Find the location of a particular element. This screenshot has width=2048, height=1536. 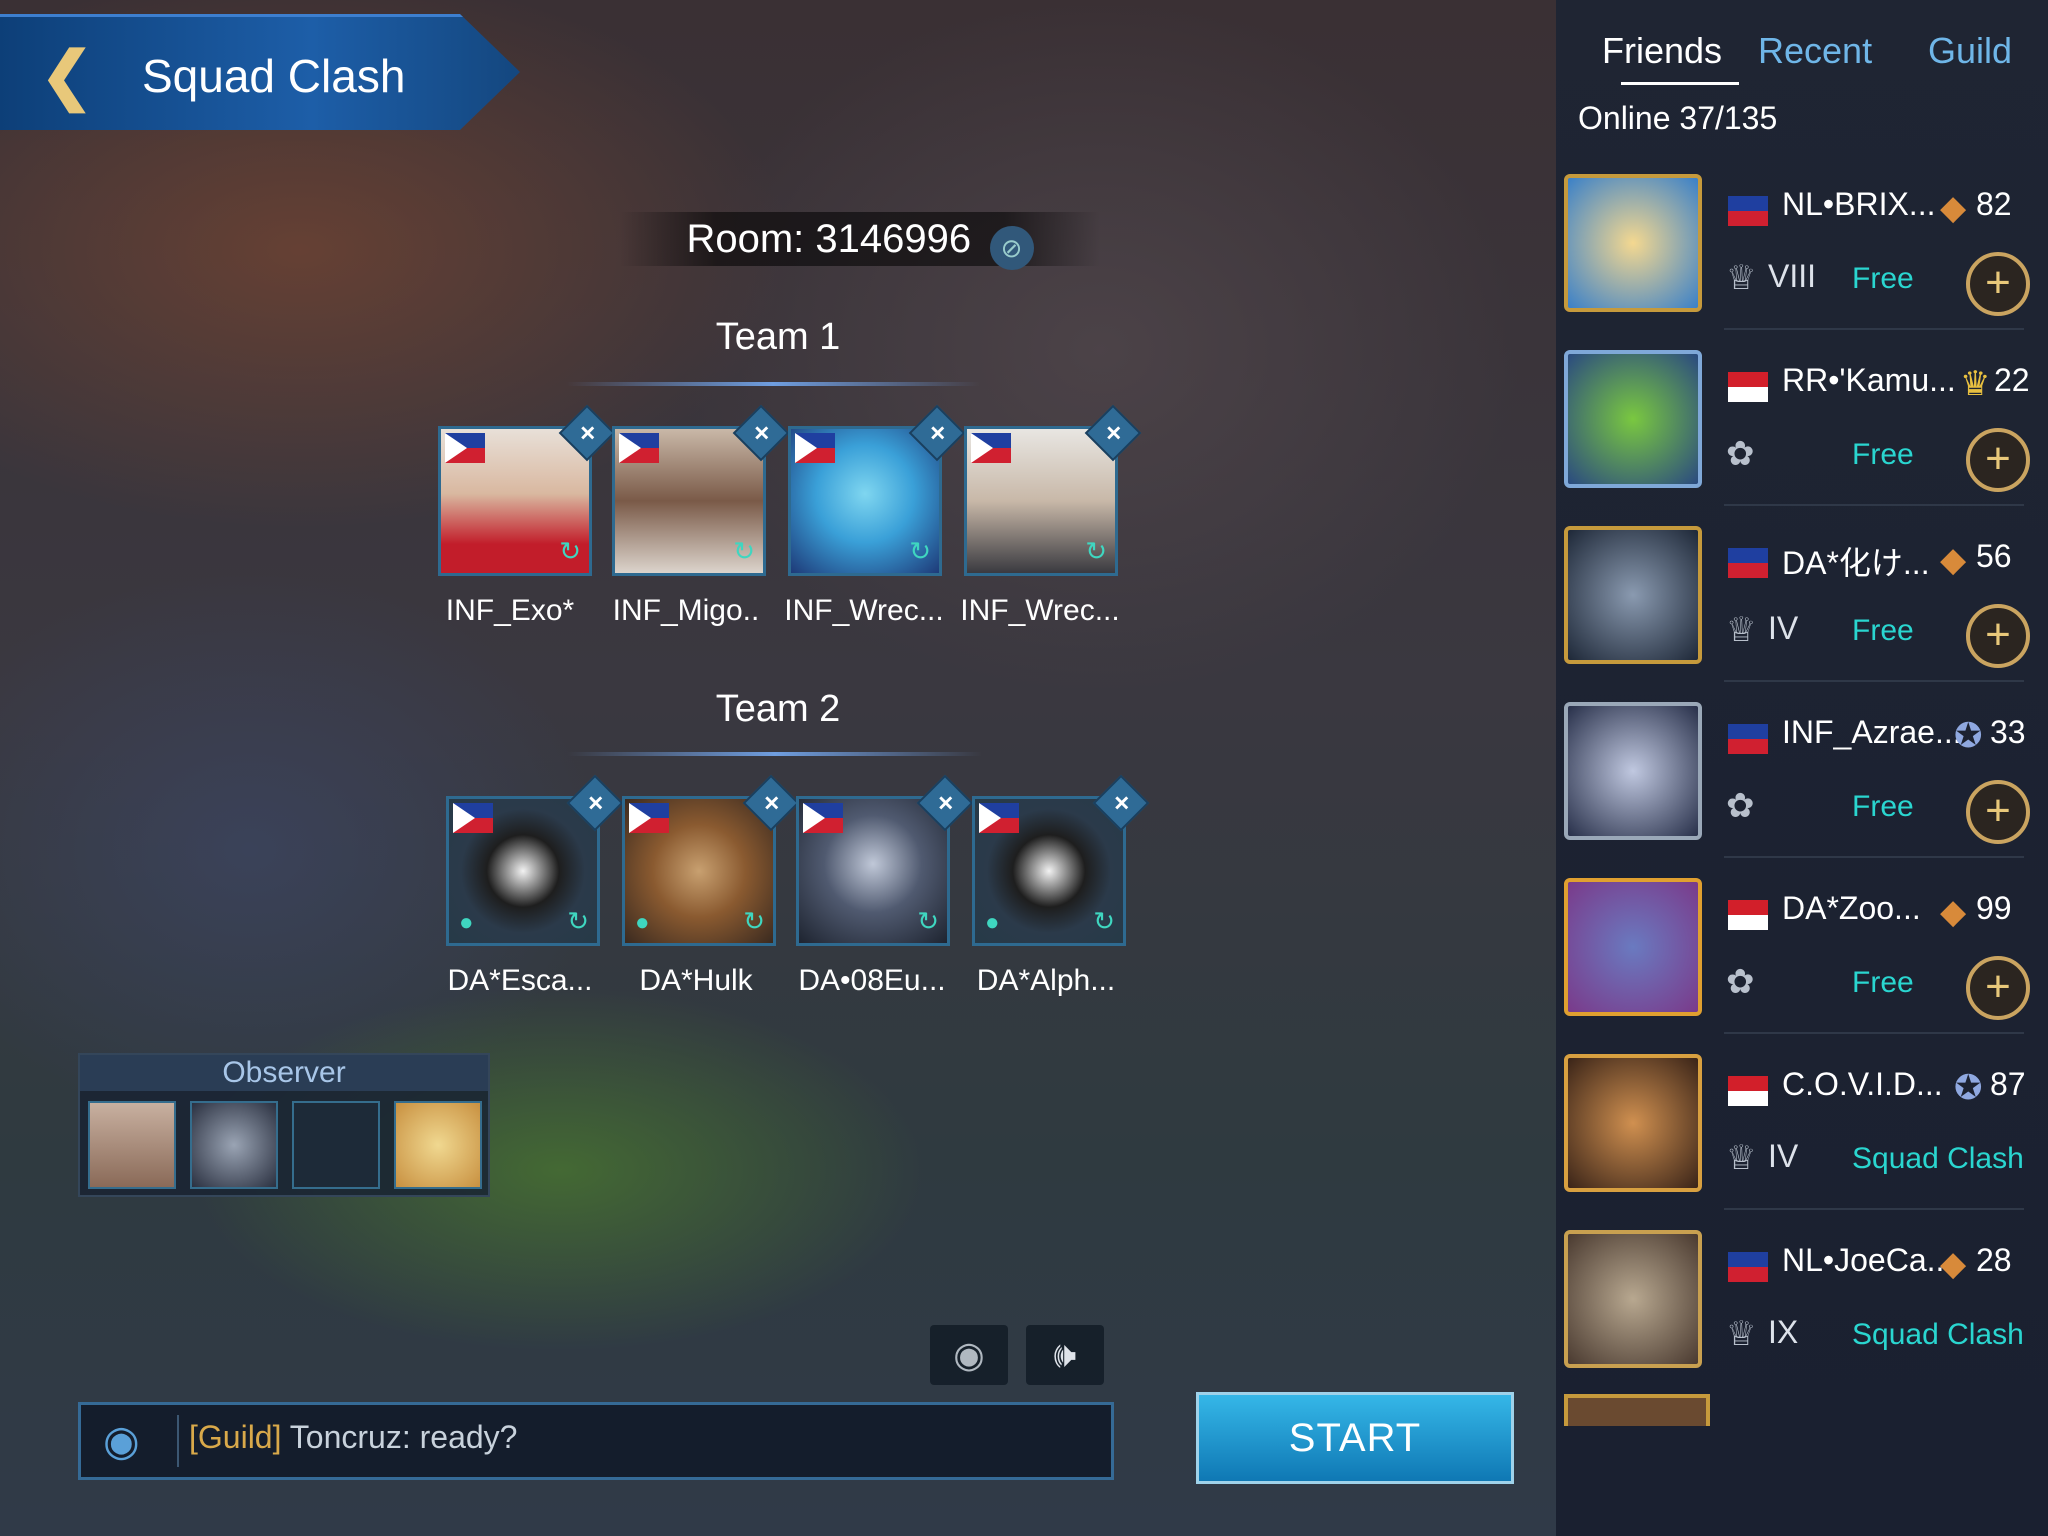

team-1-slot-3: × ↻ is located at coordinates (877, 490).